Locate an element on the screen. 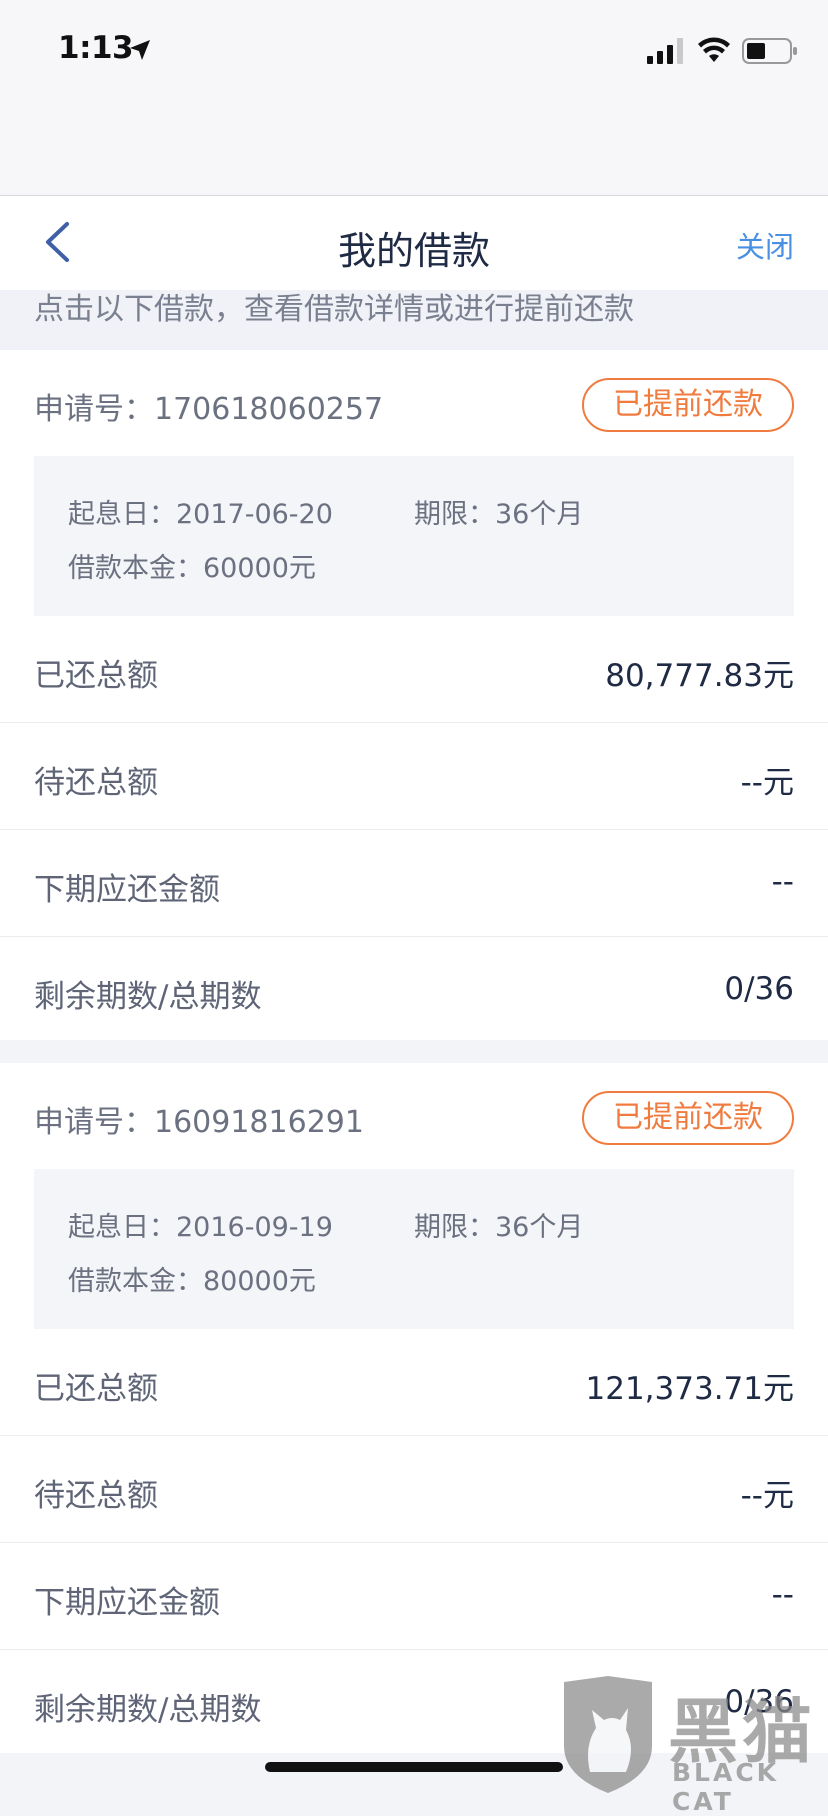 This screenshot has width=828, height=1816. start-date: 起息日：2016-09-19 is located at coordinates (200, 1227).